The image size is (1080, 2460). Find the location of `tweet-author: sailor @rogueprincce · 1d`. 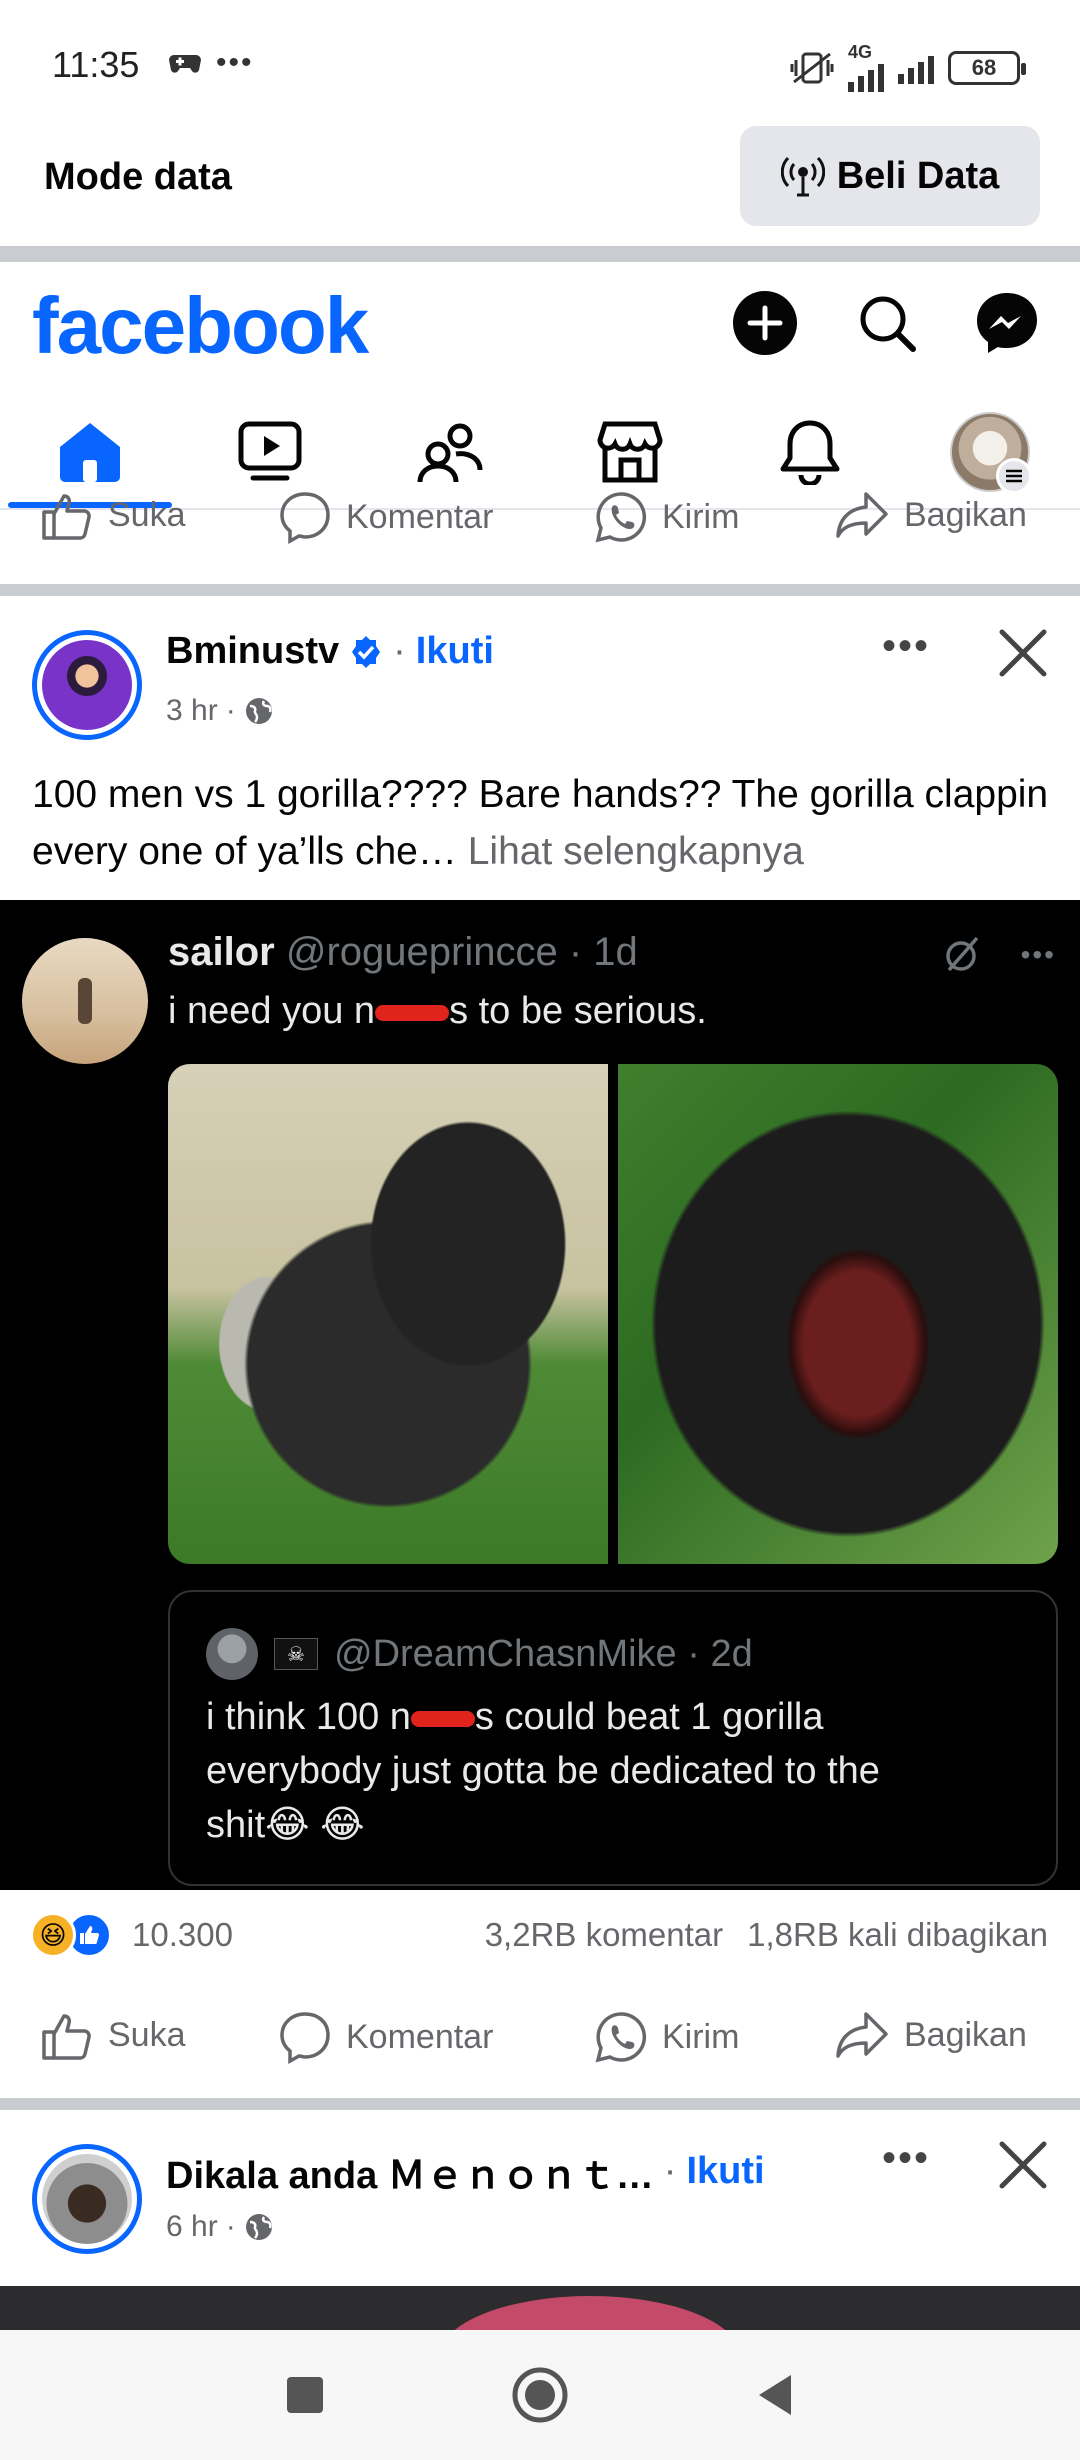

tweet-author: sailor @rogueprincce · 1d is located at coordinates (403, 952).